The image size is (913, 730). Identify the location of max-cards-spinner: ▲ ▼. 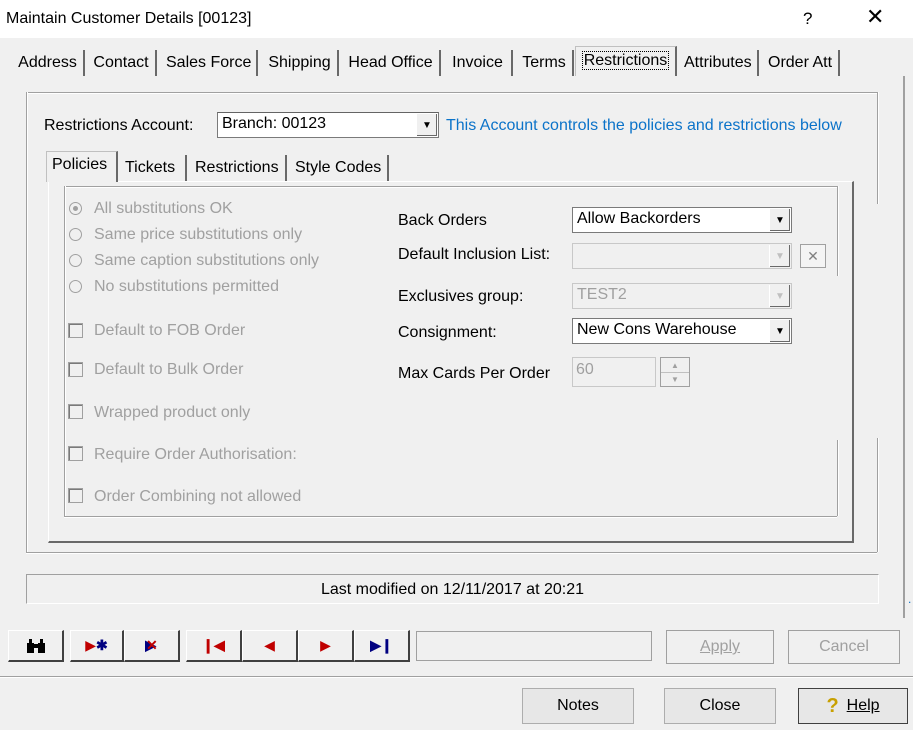
(675, 372).